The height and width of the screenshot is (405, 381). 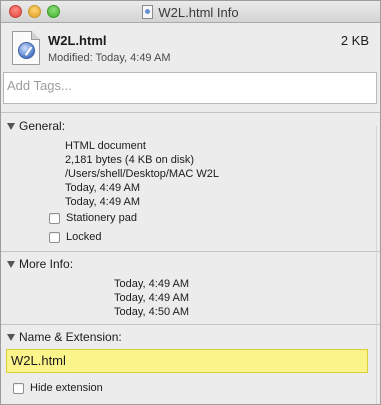 I want to click on hide-extension-checkbox, so click(x=18, y=388).